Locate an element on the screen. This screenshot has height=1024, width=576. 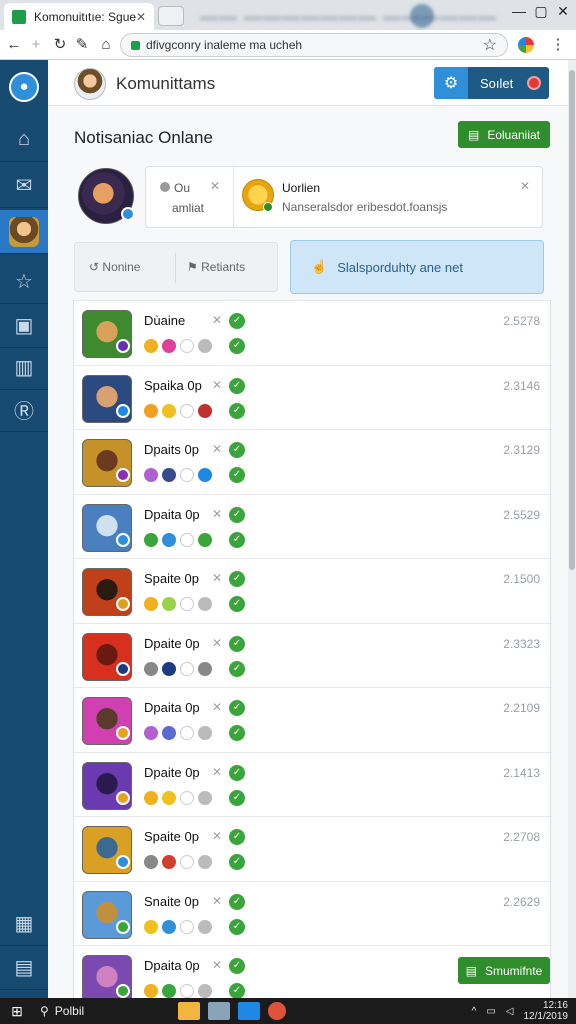
cta-button: ☝ Slalsporduhty ane net is located at coordinates (417, 267).